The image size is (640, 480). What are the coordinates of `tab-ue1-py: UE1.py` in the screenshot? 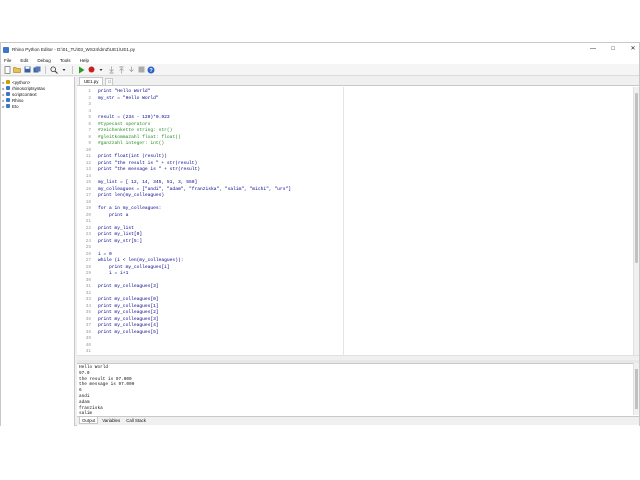 It's located at (91, 81).